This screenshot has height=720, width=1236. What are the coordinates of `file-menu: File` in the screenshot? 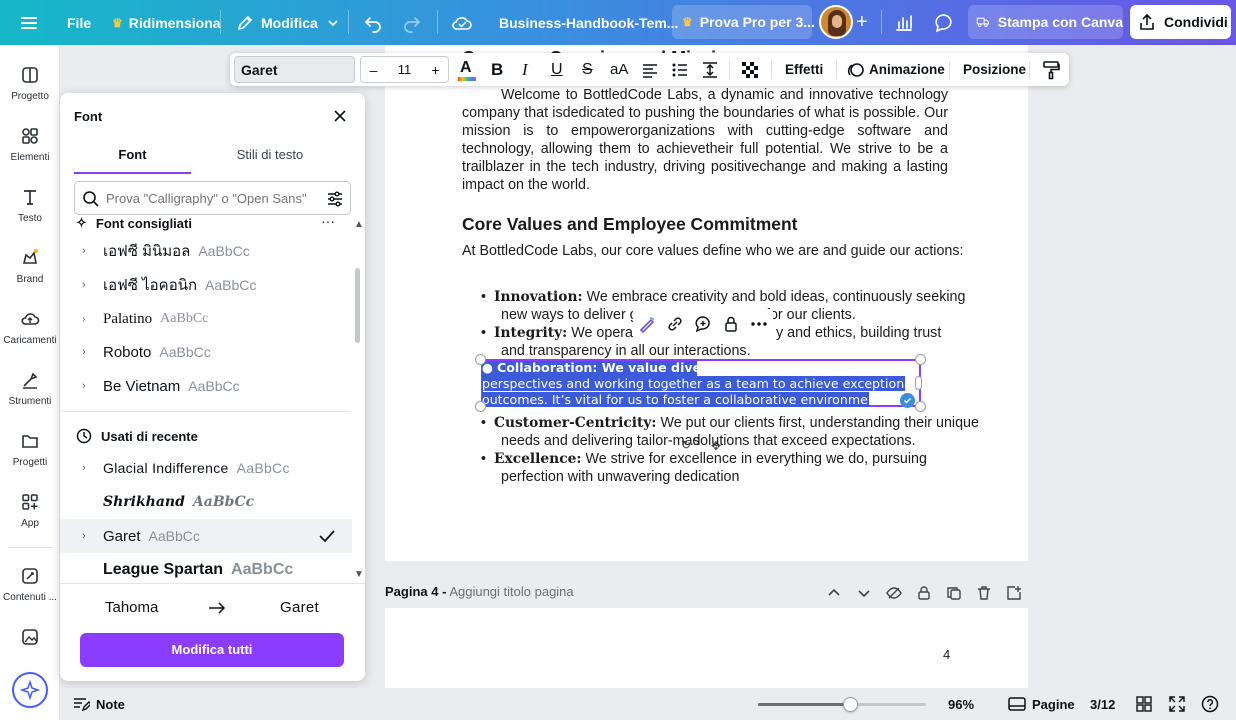 It's located at (79, 22).